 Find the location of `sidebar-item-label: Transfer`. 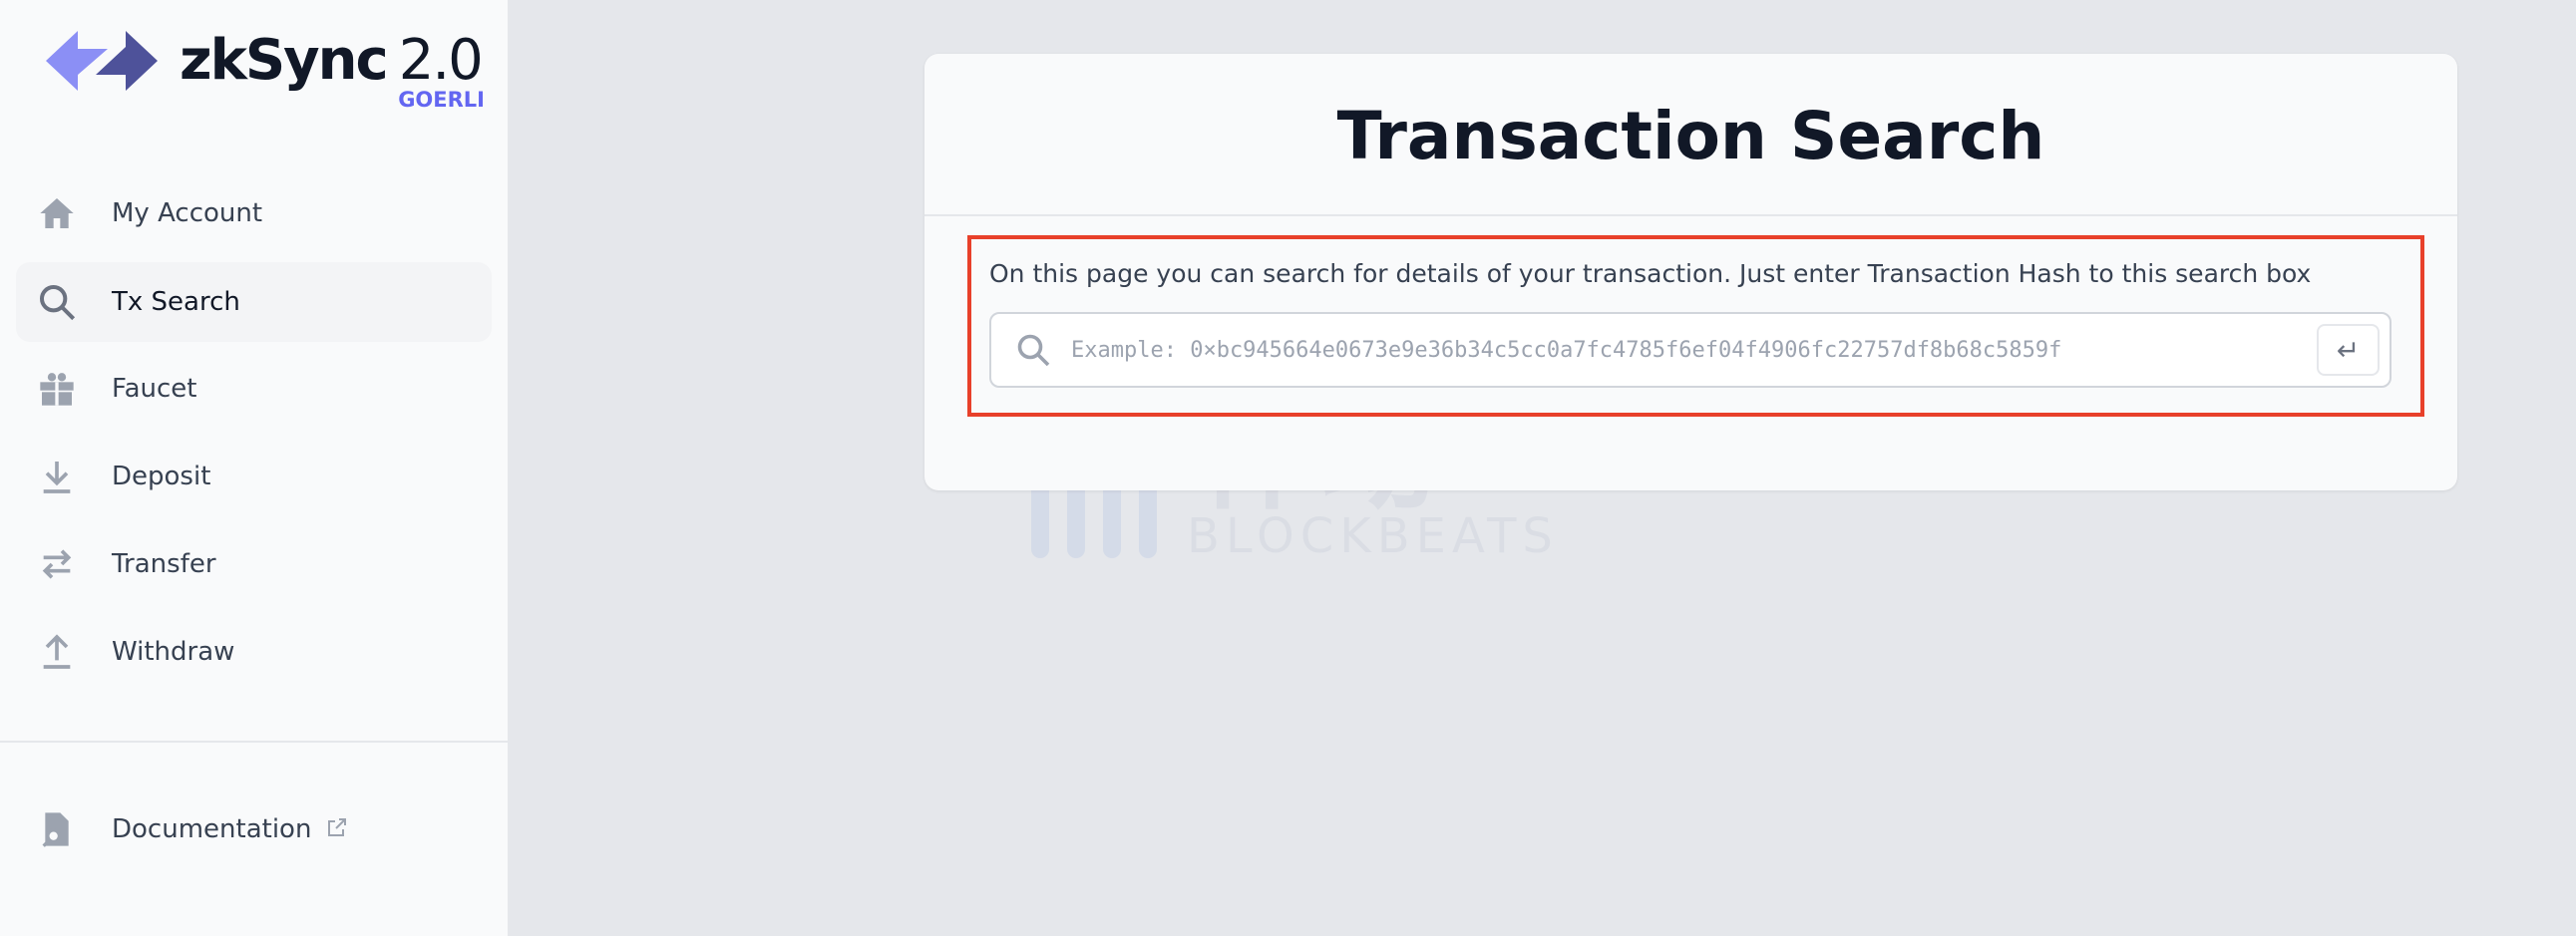

sidebar-item-label: Transfer is located at coordinates (164, 564).